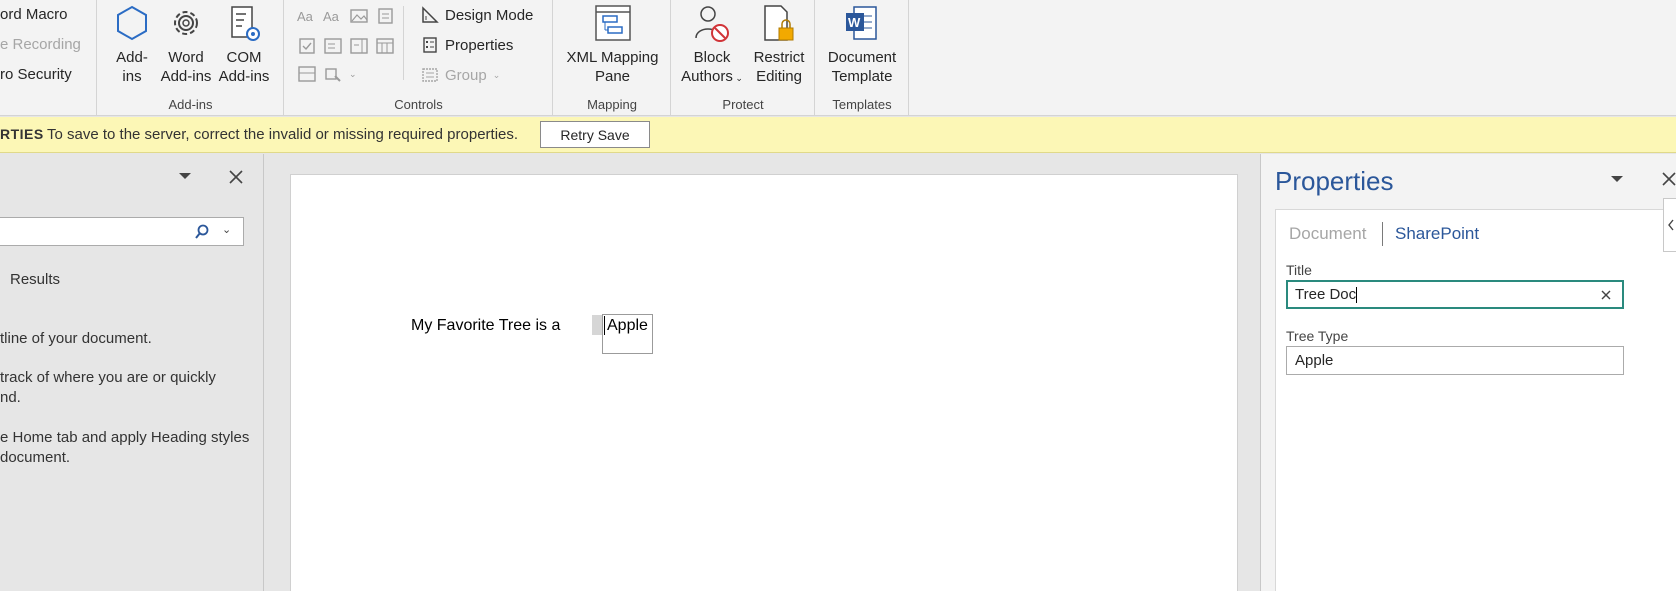 The height and width of the screenshot is (591, 1676). I want to click on com-addins-icon, so click(245, 23).